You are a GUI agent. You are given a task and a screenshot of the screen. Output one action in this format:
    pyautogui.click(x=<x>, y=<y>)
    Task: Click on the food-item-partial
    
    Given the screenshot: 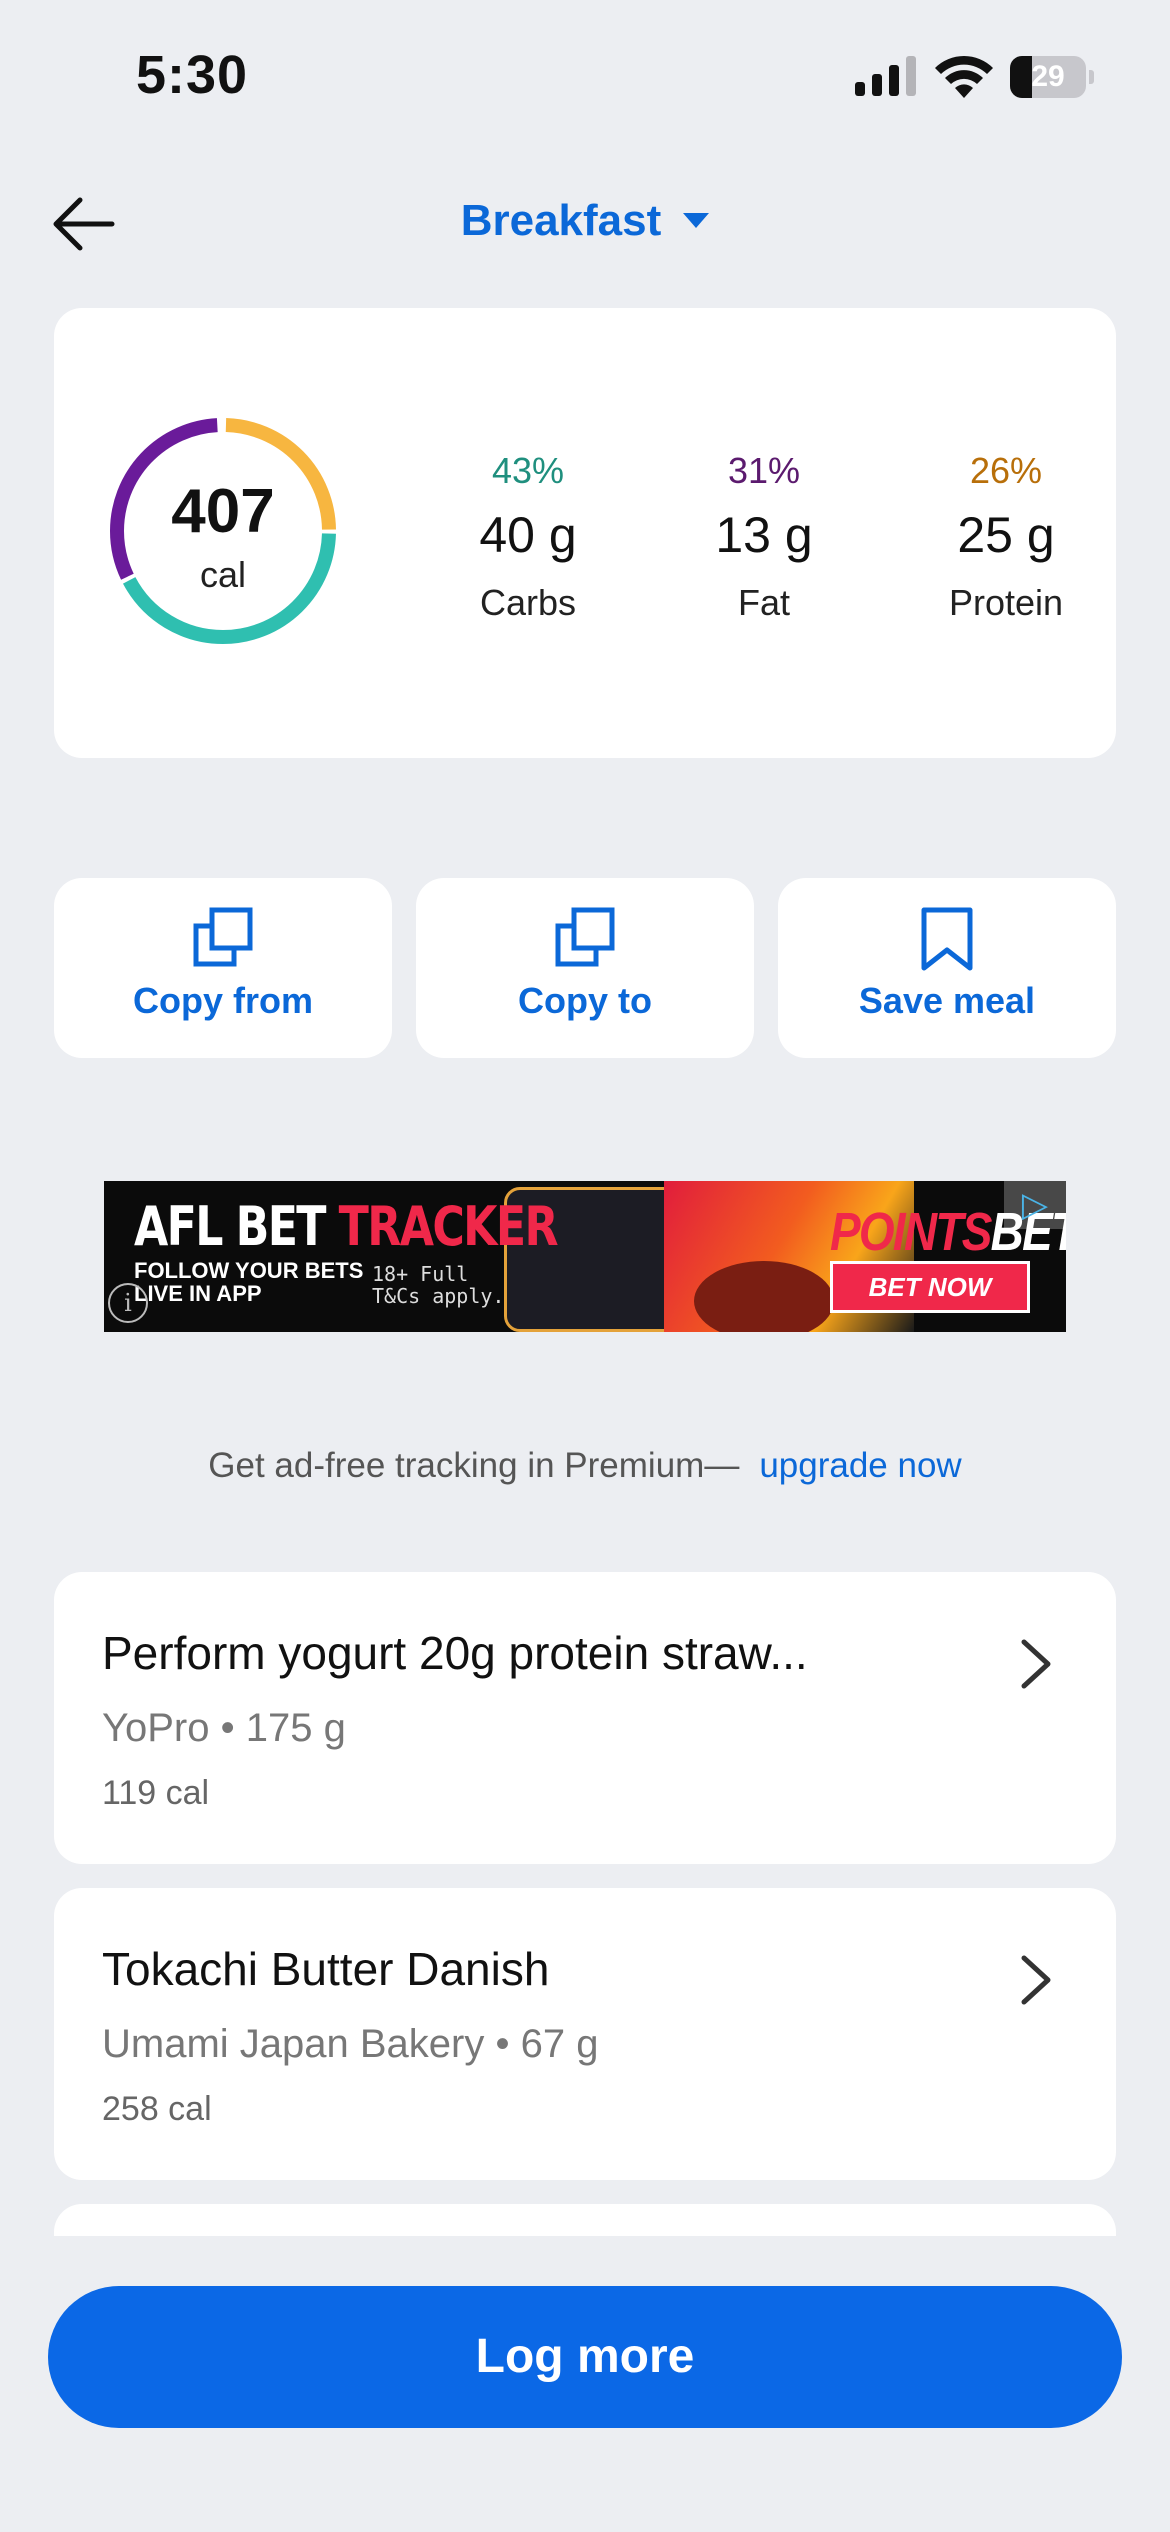 What is the action you would take?
    pyautogui.click(x=585, y=2220)
    